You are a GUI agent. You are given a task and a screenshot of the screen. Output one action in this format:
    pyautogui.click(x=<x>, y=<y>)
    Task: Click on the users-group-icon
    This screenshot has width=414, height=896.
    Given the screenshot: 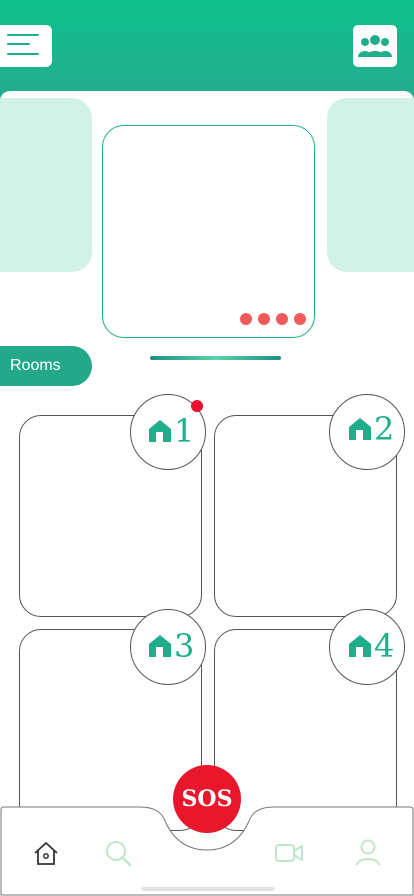 What is the action you would take?
    pyautogui.click(x=375, y=46)
    